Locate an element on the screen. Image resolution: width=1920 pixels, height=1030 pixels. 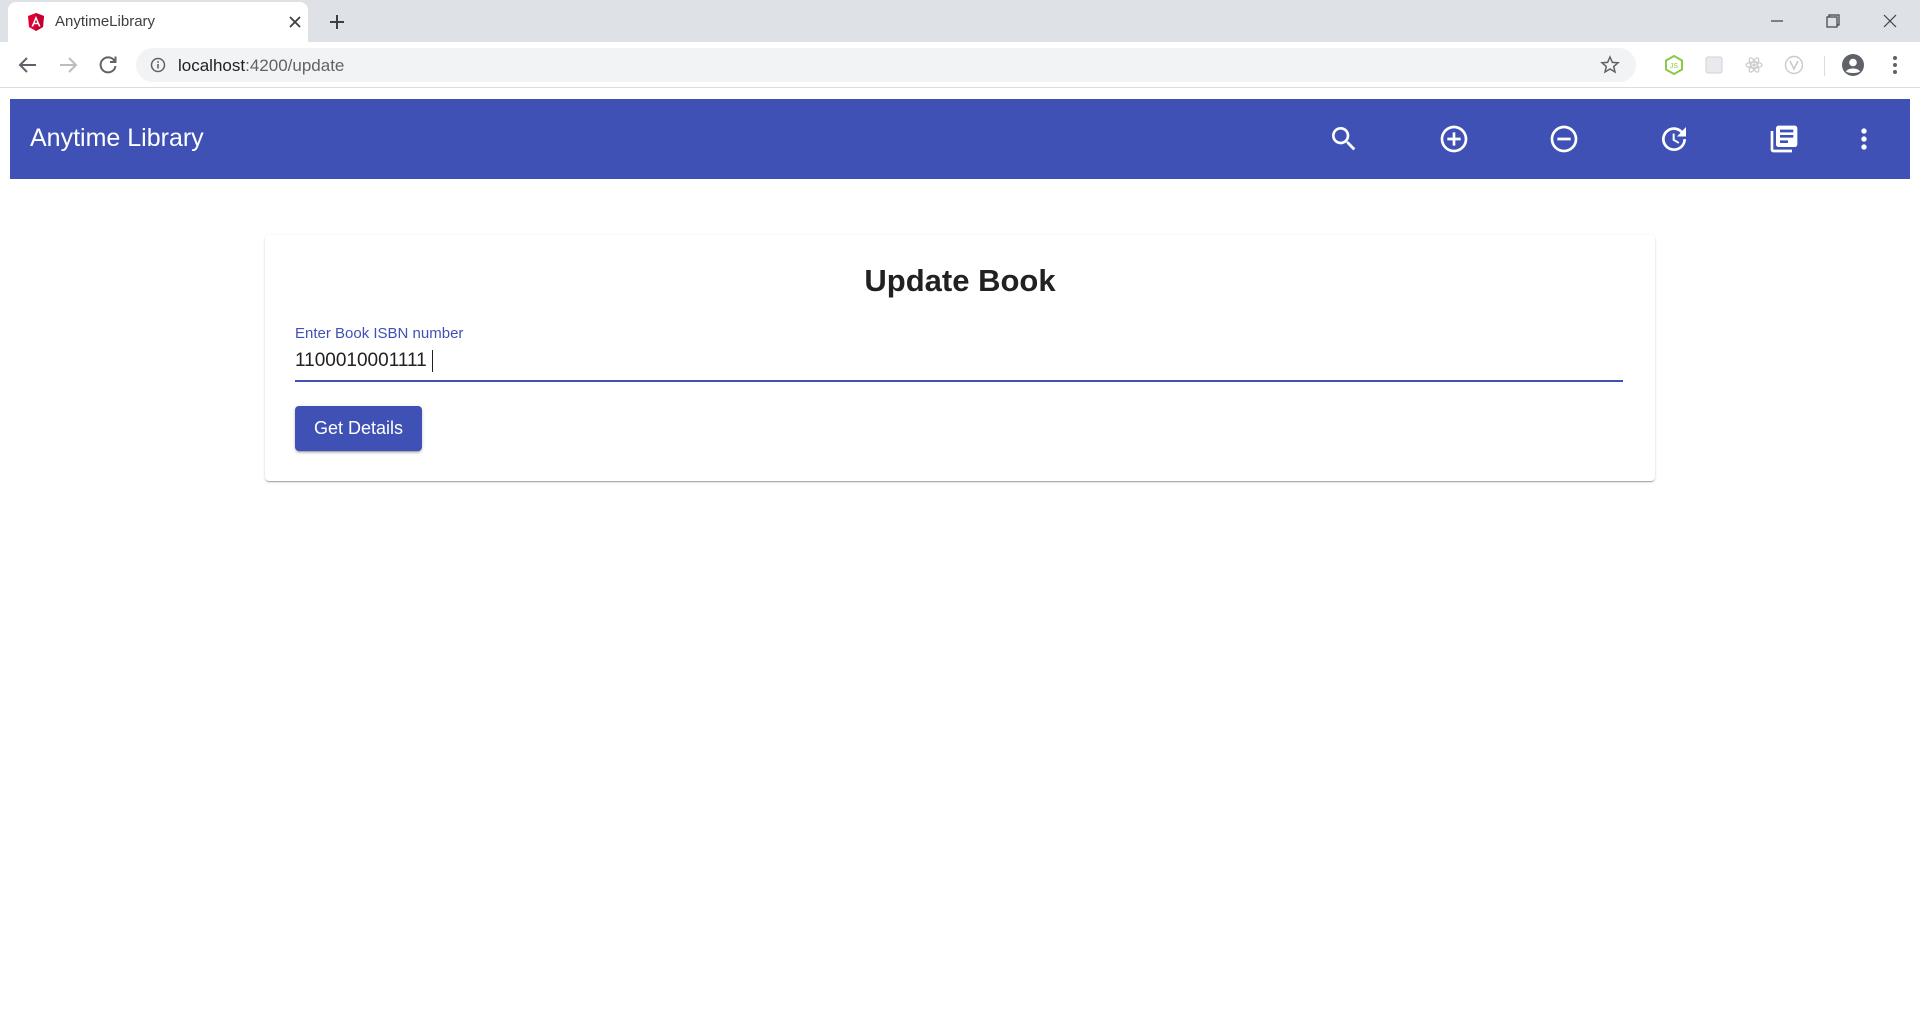
update-icon is located at coordinates (1674, 139).